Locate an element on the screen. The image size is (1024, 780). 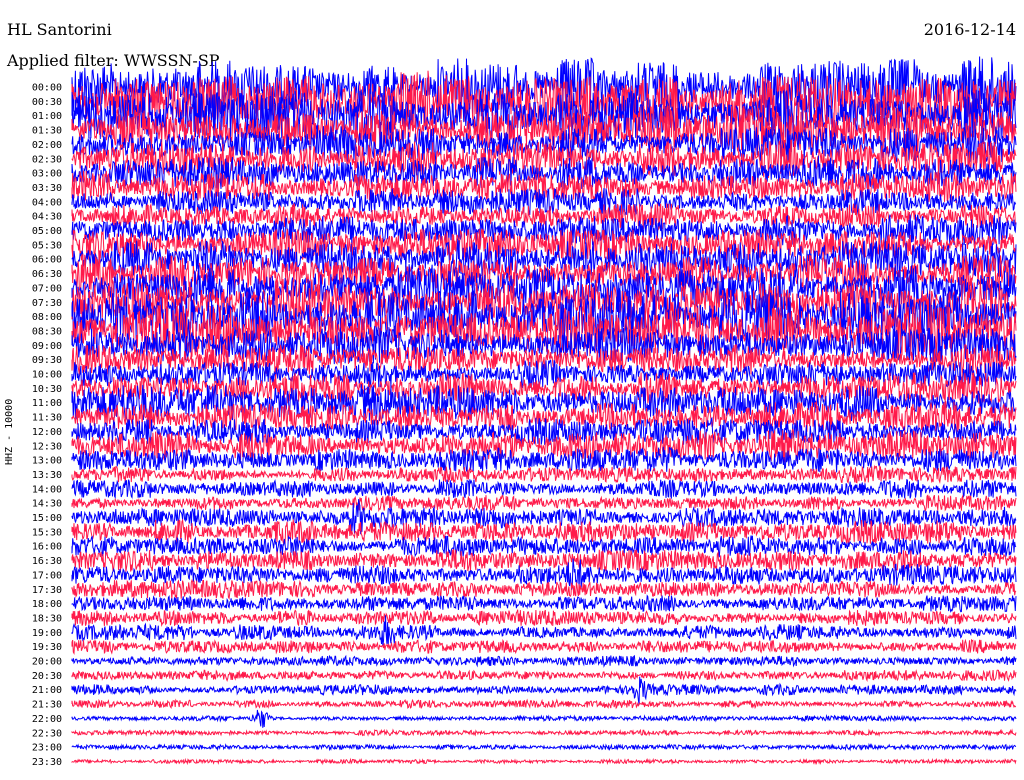
row-label-0330: 03:30 is located at coordinates (47, 188).